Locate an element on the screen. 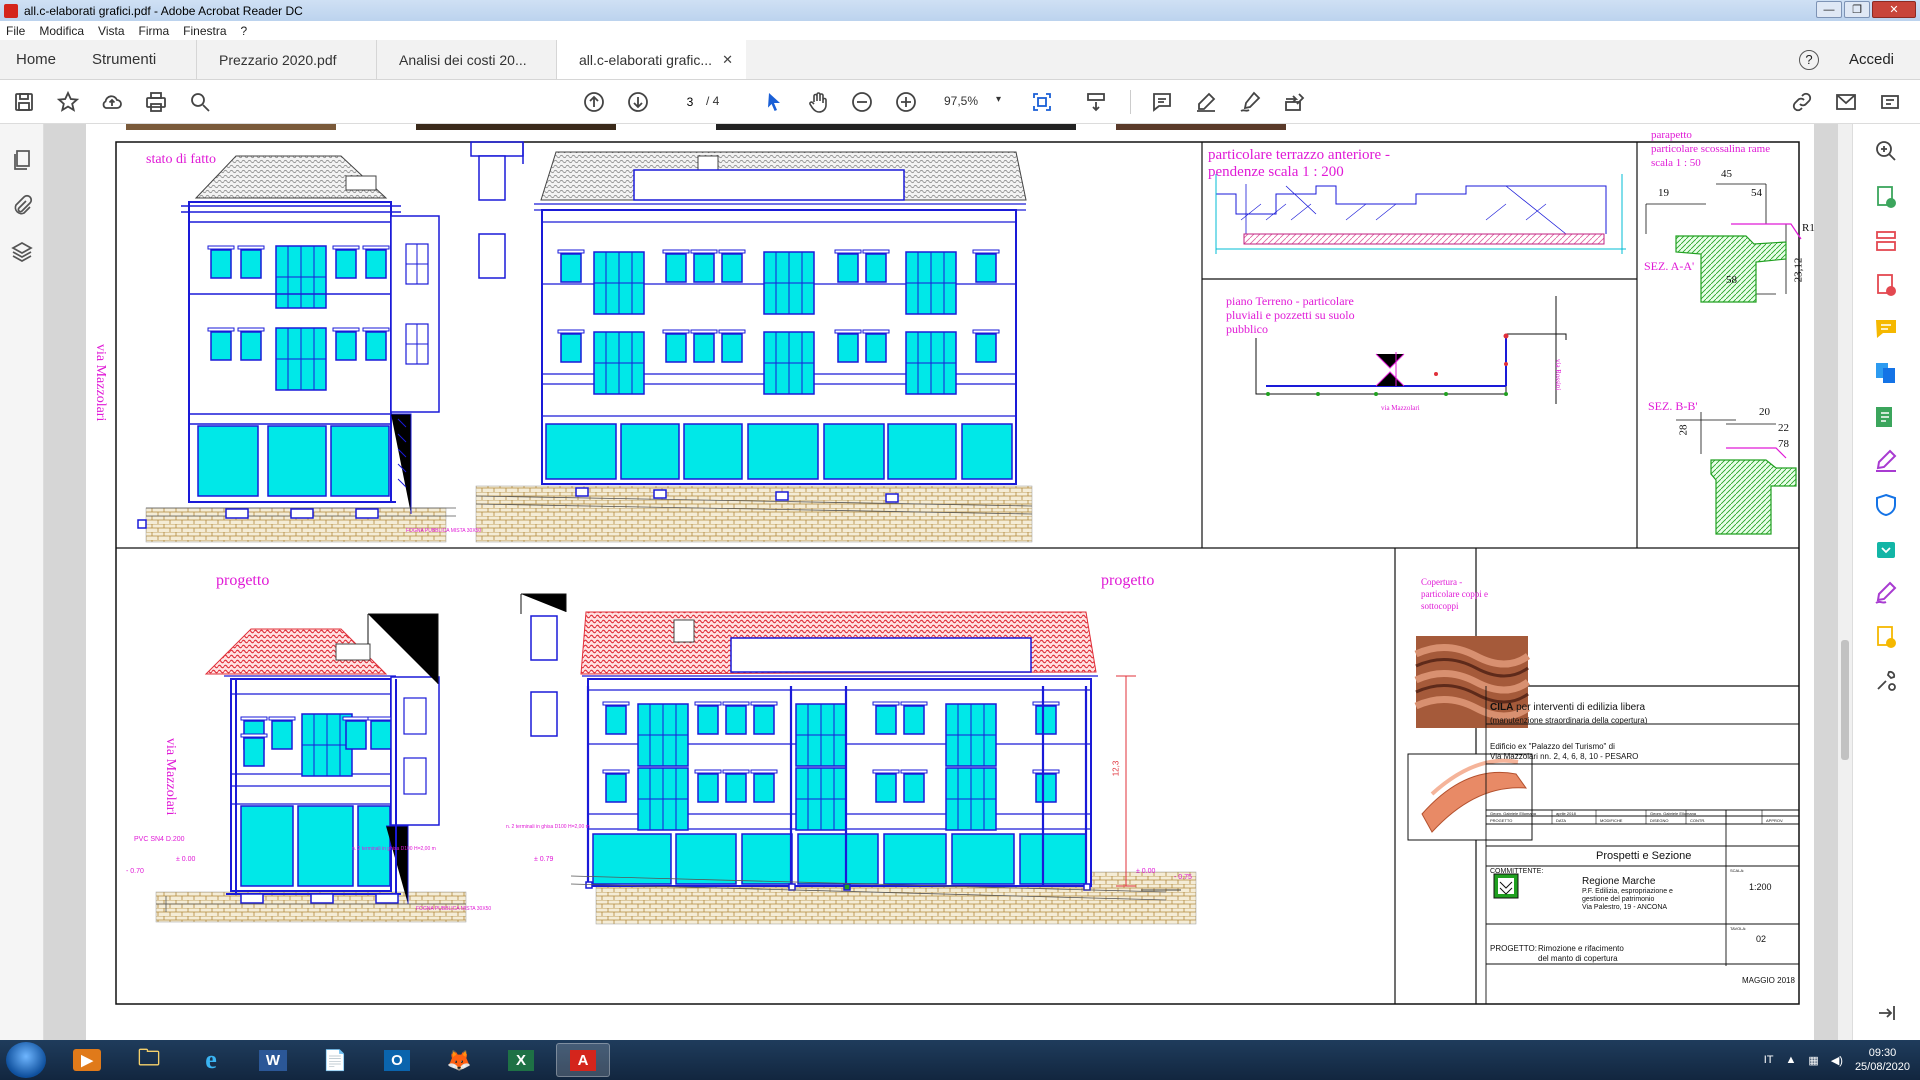  menu-file: File is located at coordinates (15, 31).